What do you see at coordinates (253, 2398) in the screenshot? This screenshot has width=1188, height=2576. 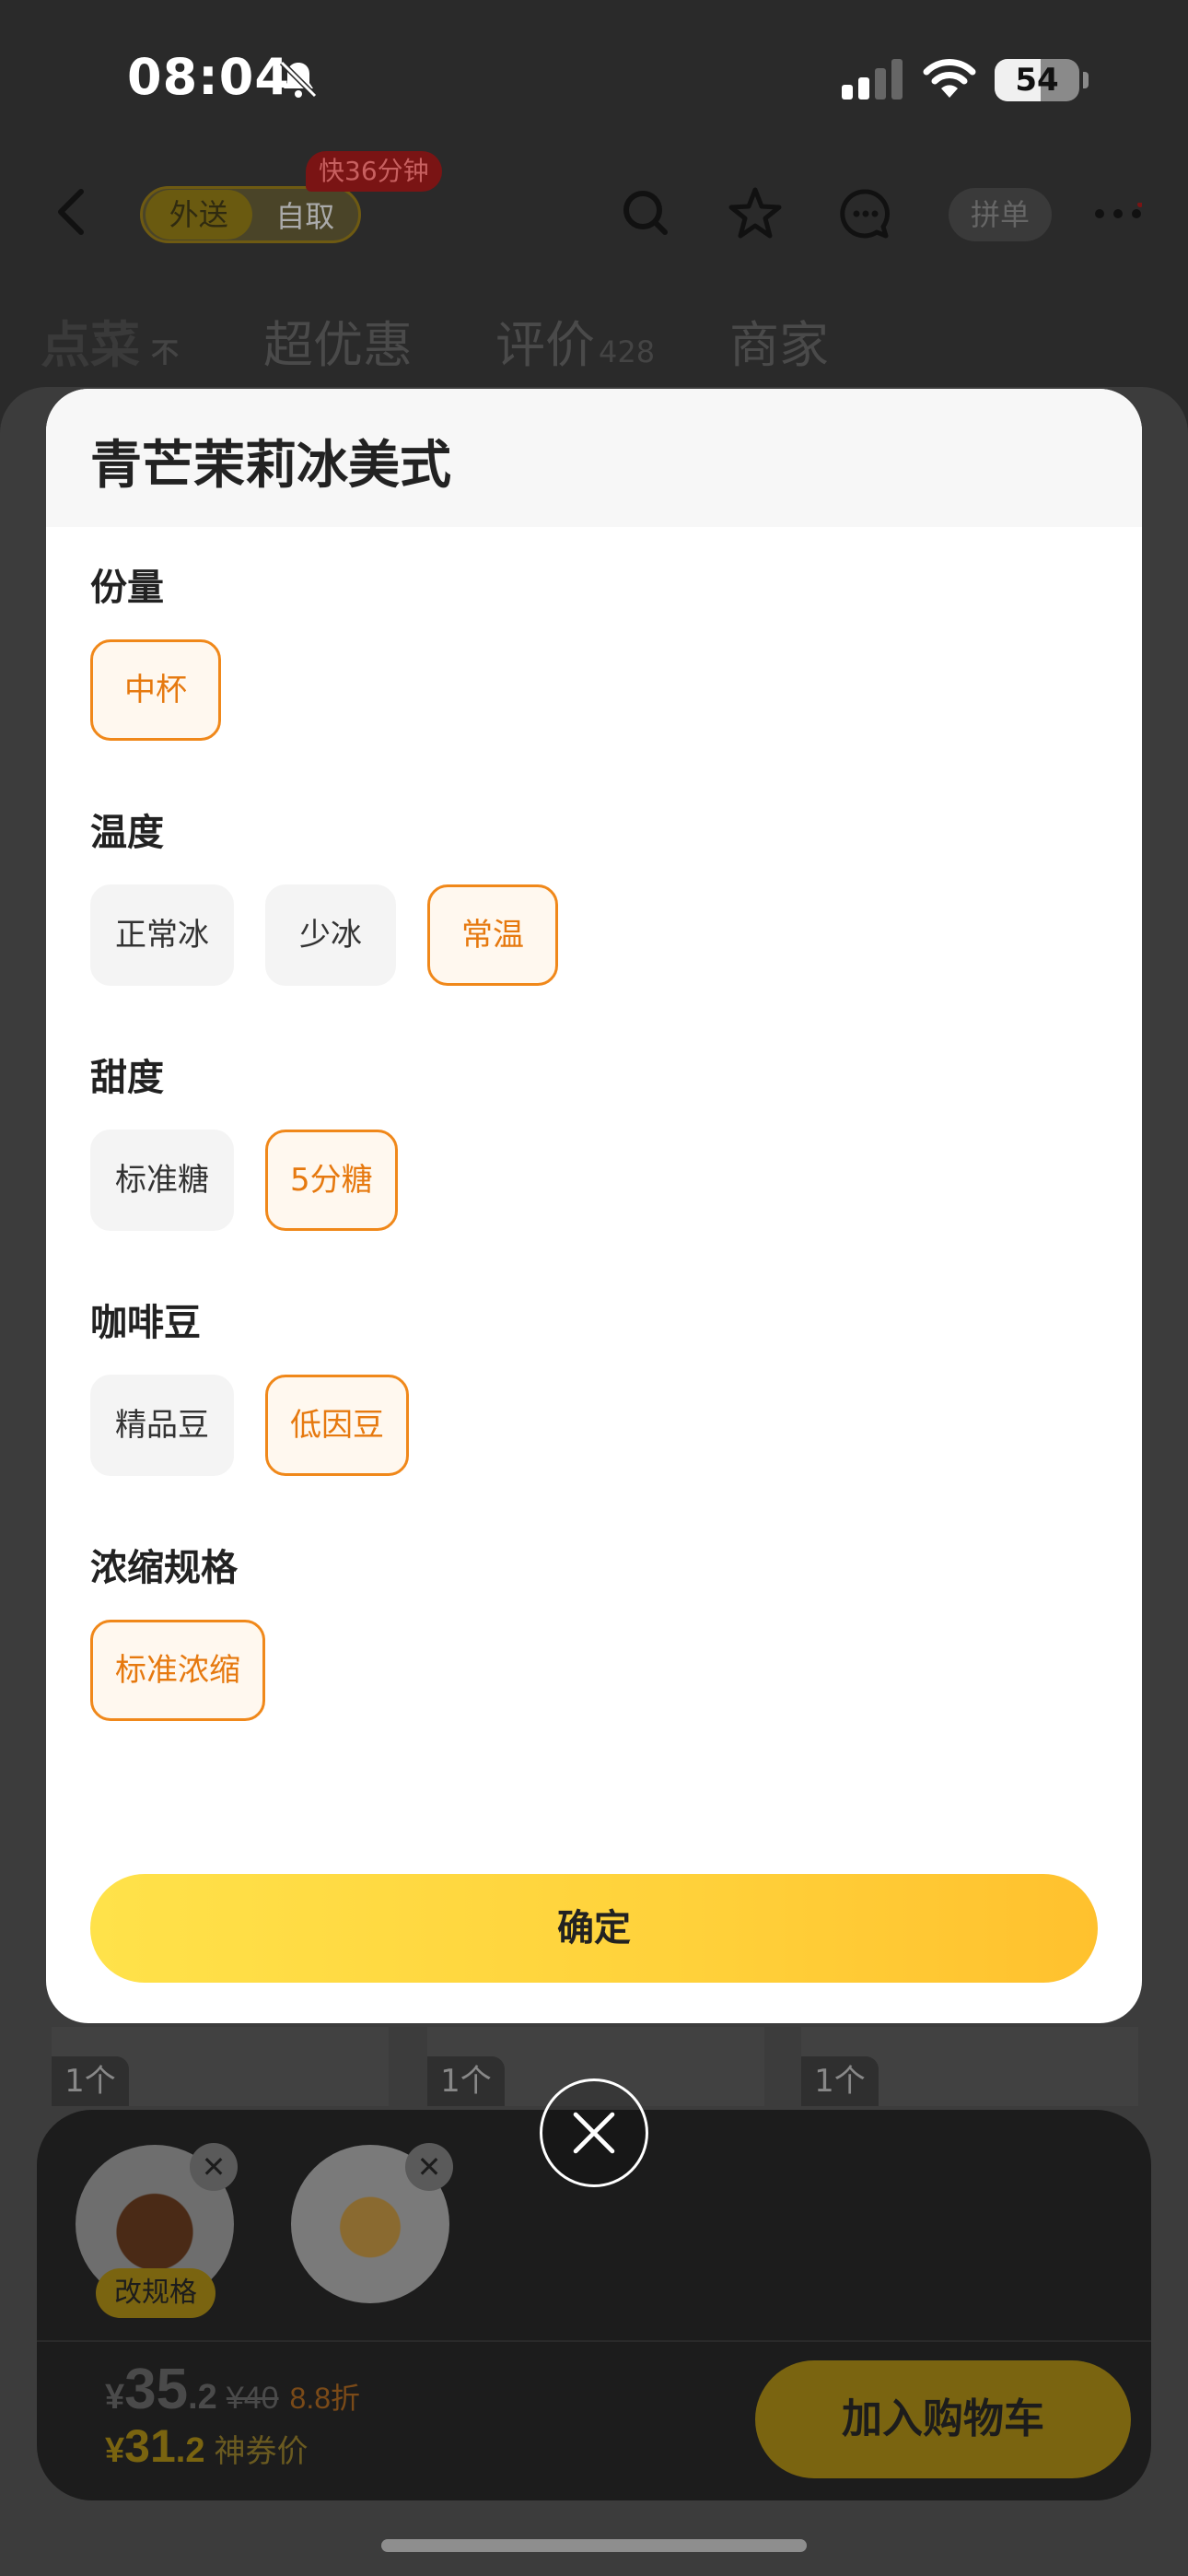 I see `original-price: ¥40` at bounding box center [253, 2398].